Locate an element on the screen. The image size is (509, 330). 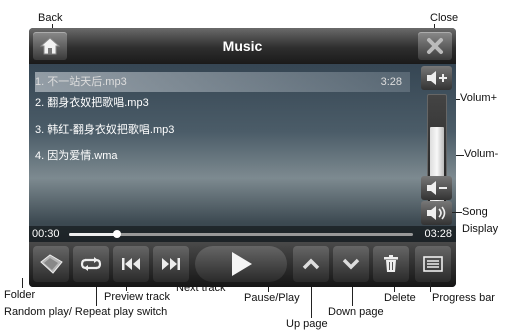
trash-icon is located at coordinates (391, 264).